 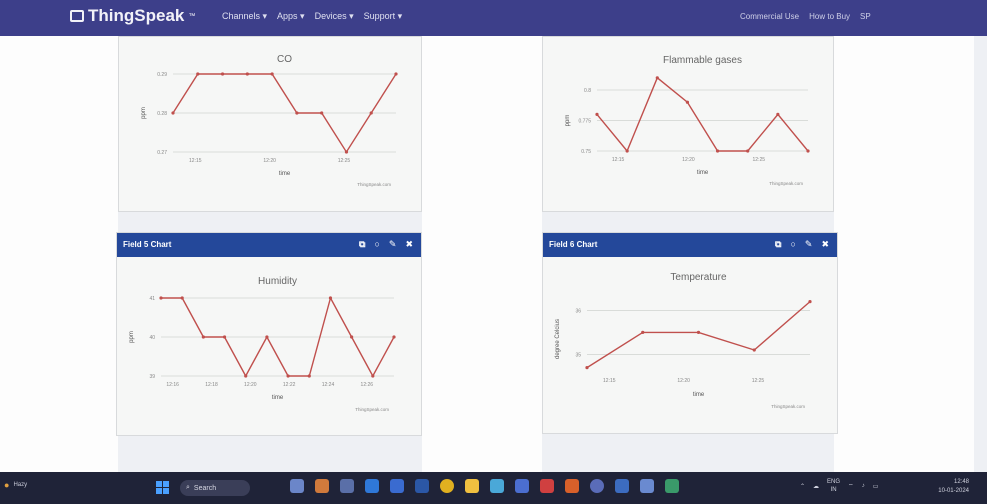 I want to click on chat-bubble-icon, so click(x=77, y=16).